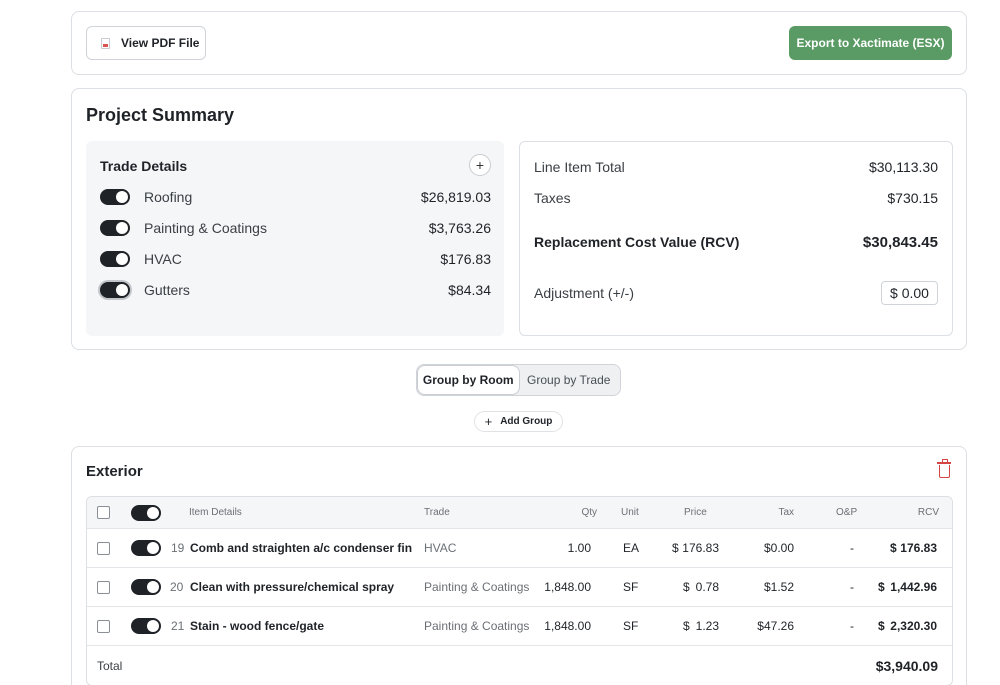 This screenshot has width=1000, height=685. Describe the element at coordinates (906, 665) in the screenshot. I see `total-value: $3,940.09` at that location.